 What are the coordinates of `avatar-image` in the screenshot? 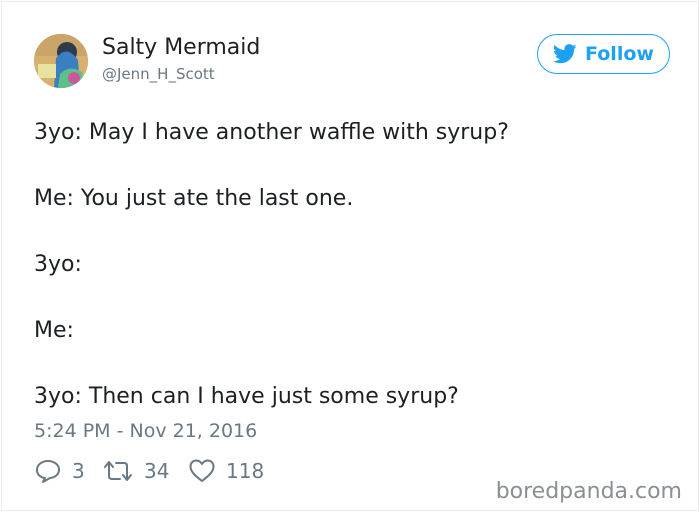 It's located at (61, 61).